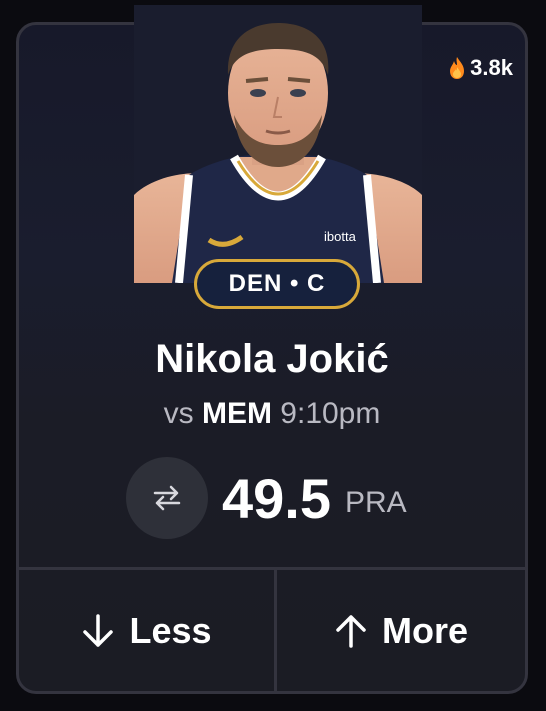 This screenshot has height=711, width=546. Describe the element at coordinates (376, 502) in the screenshot. I see `stat-type: PRA` at that location.